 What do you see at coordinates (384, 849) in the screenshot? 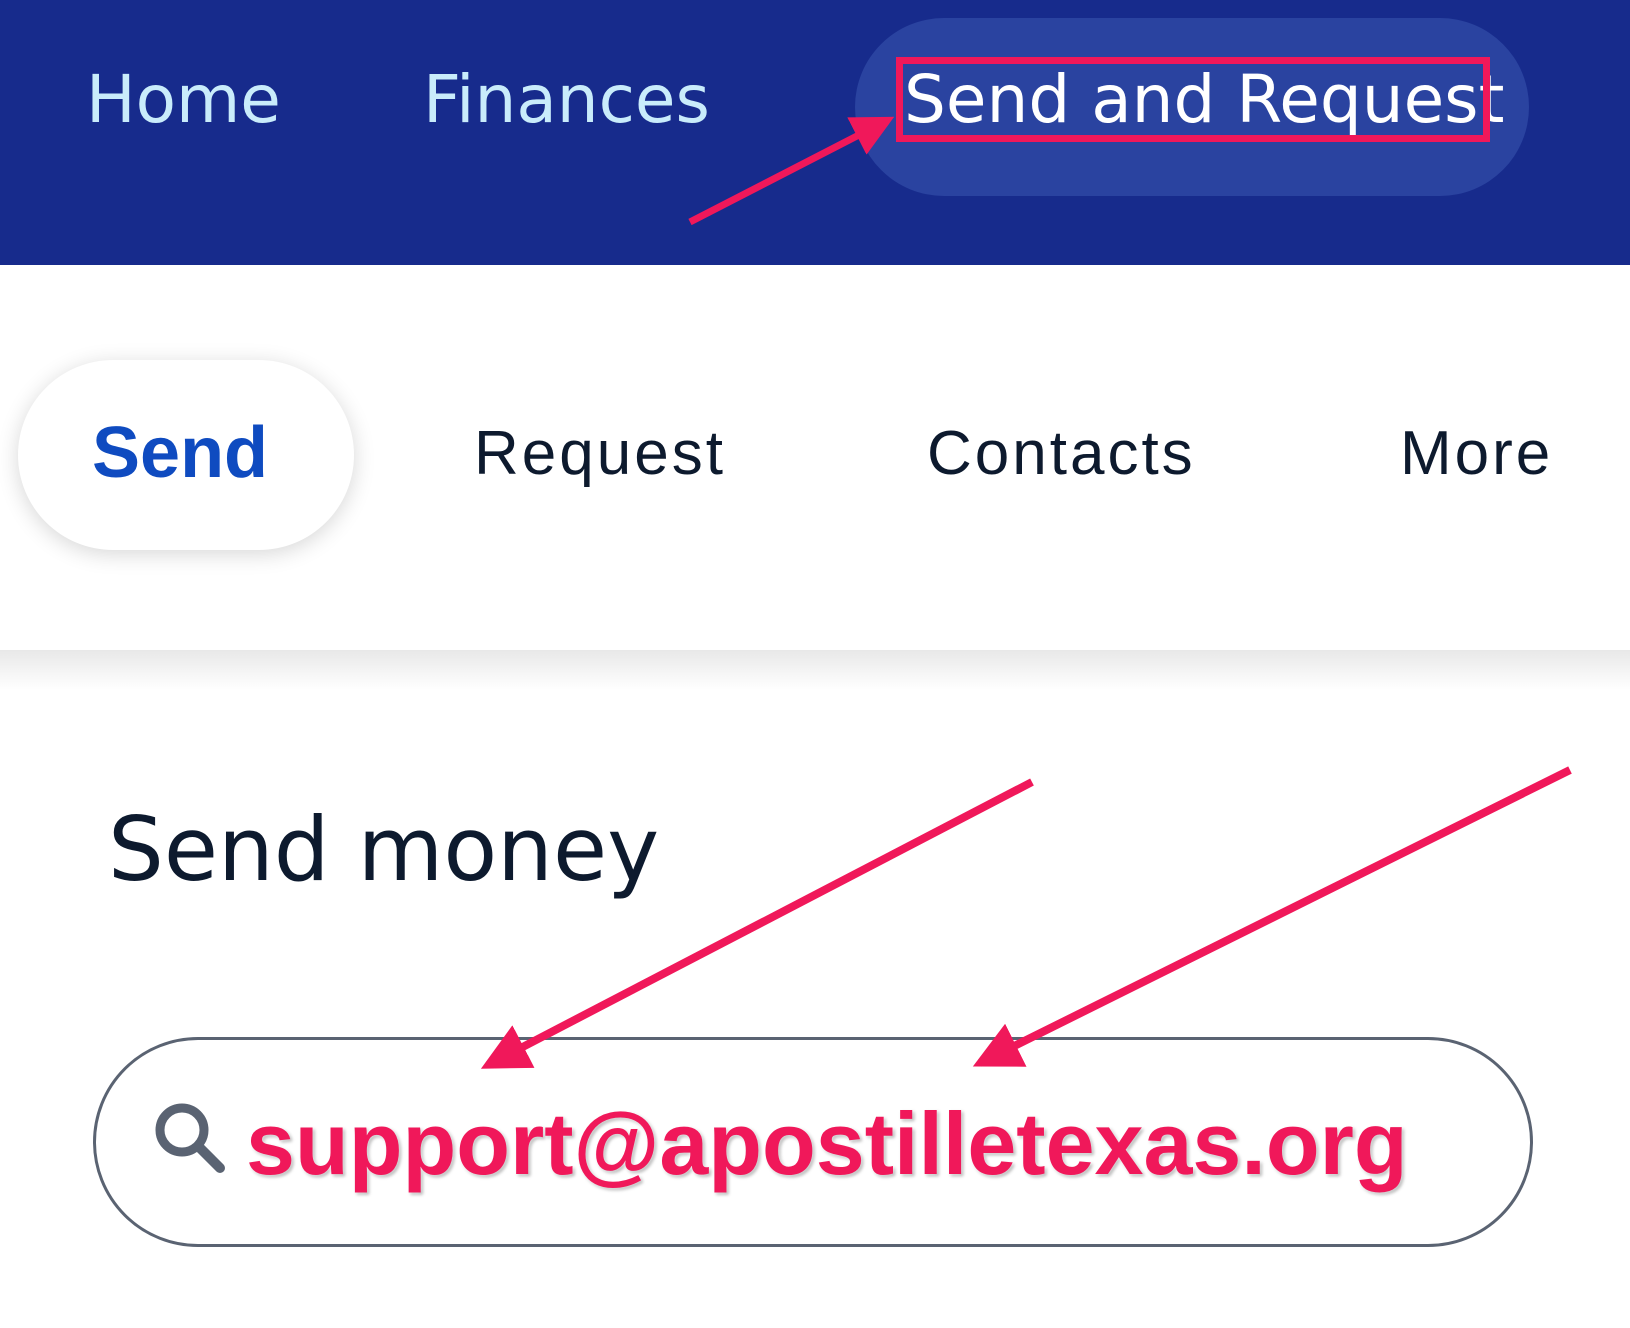
I see `page-title: Send money` at bounding box center [384, 849].